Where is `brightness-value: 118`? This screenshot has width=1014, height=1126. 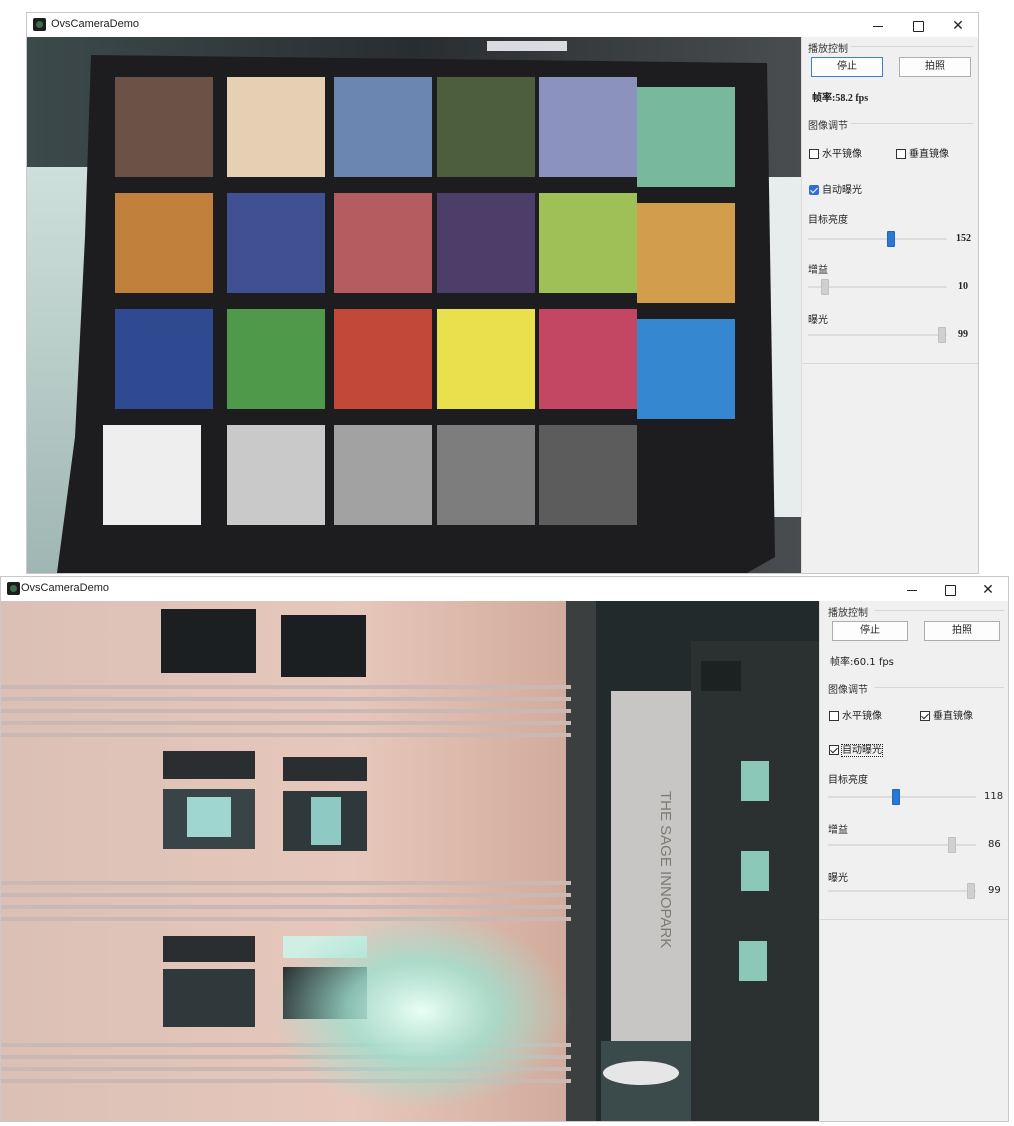 brightness-value: 118 is located at coordinates (994, 796).